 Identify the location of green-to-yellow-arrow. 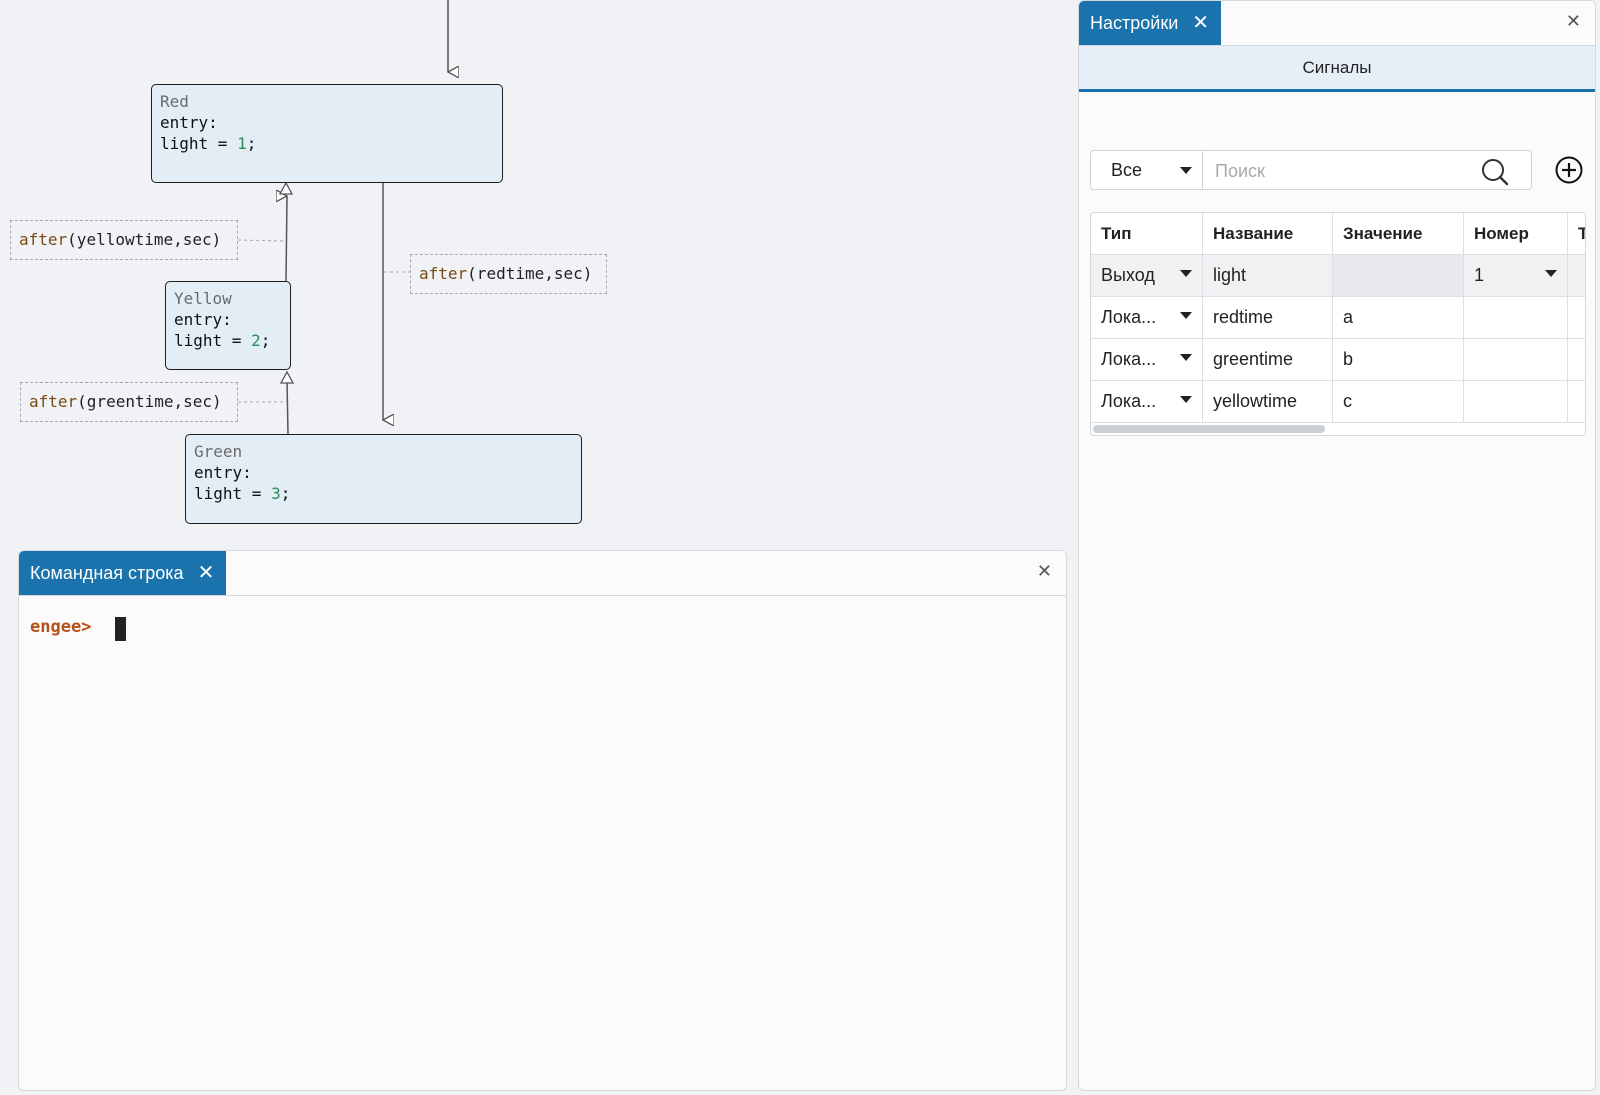
(287, 407).